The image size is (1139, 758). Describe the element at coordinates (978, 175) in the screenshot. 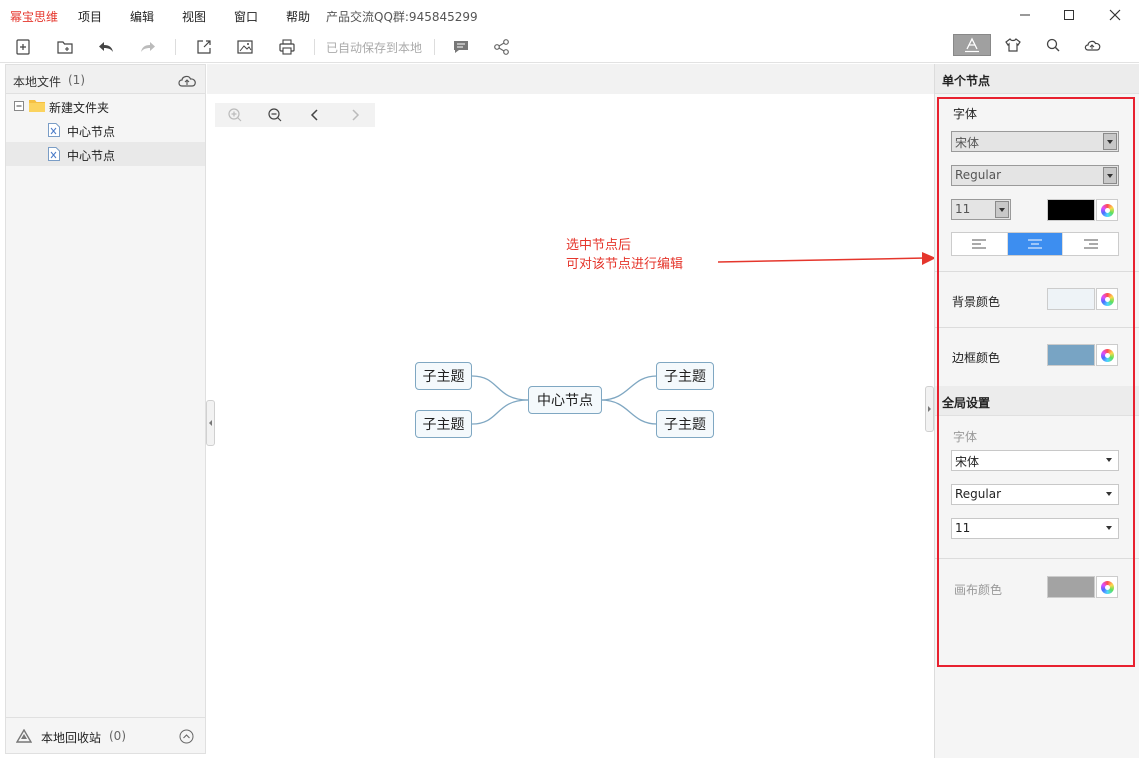

I see `font-style-value: Regular` at that location.